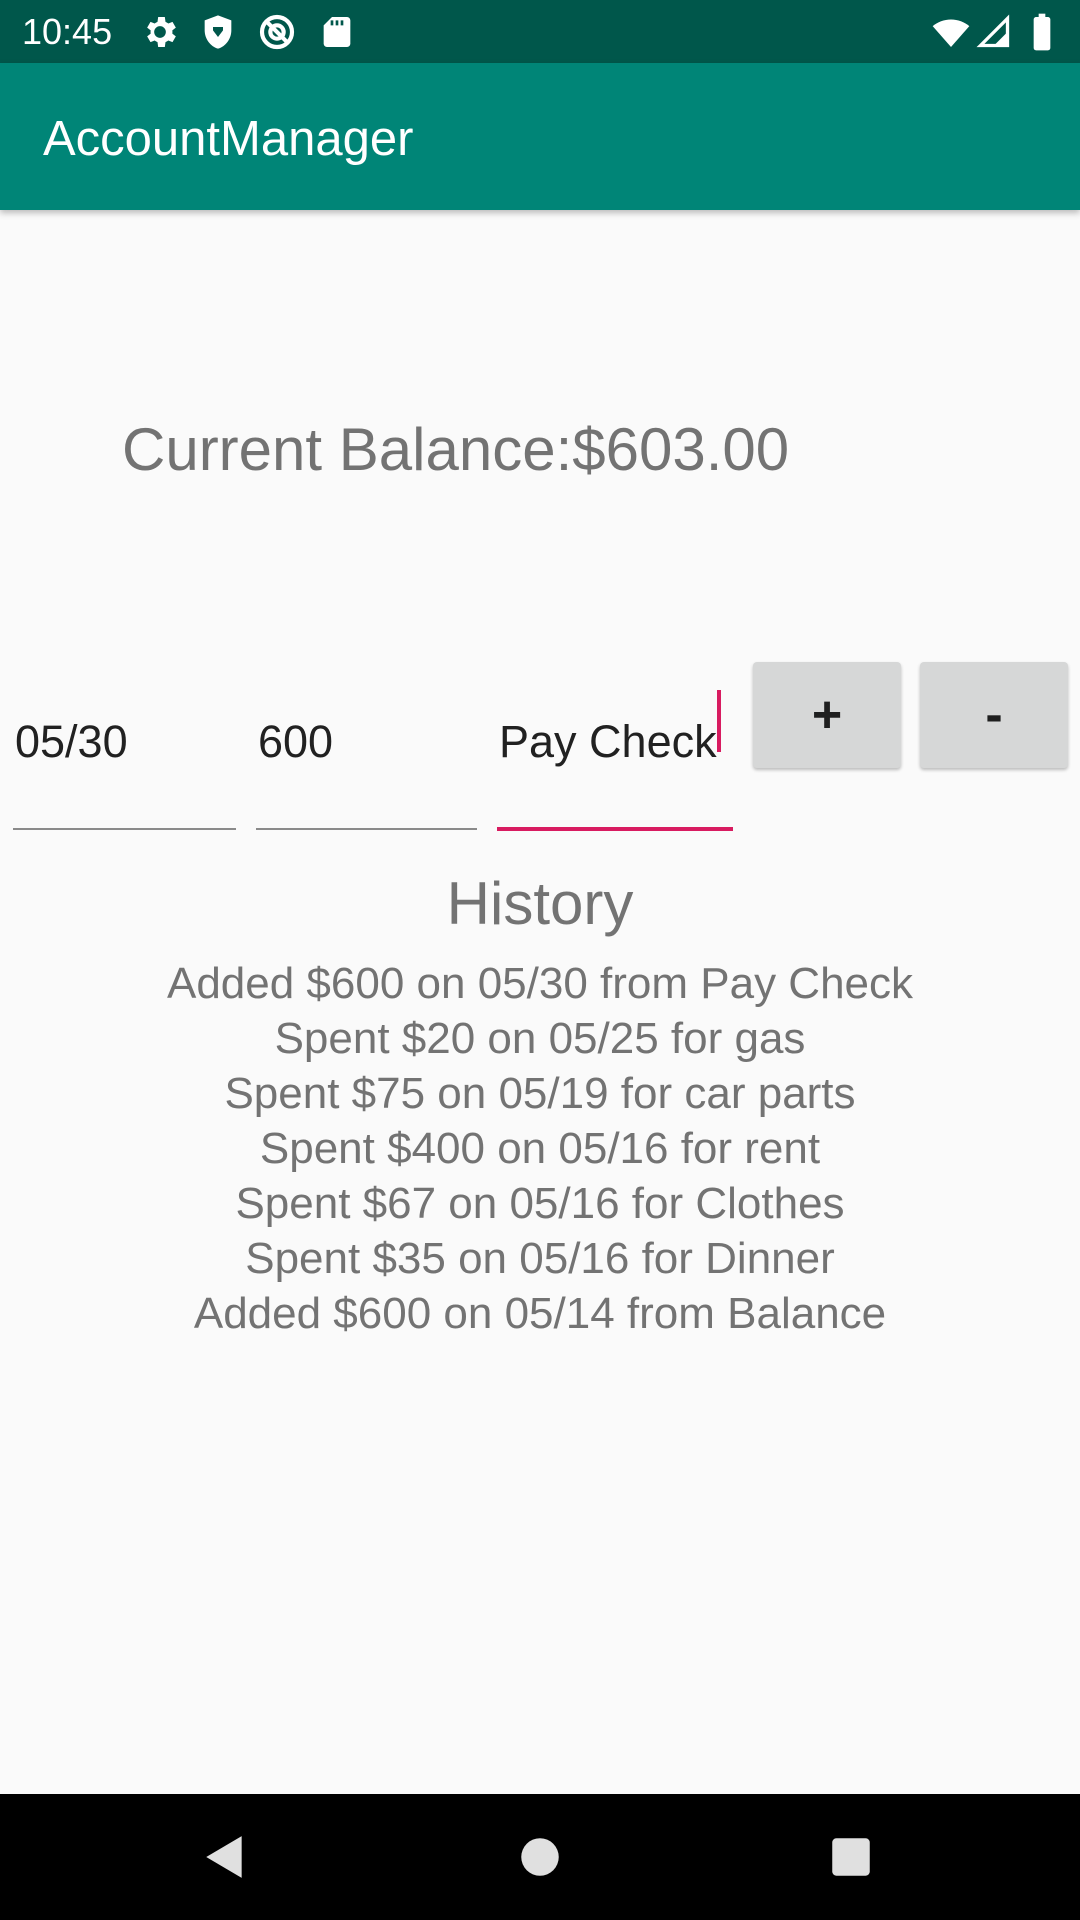 Image resolution: width=1080 pixels, height=1920 pixels. What do you see at coordinates (540, 983) in the screenshot?
I see `history-entry: Added $600 on 05/30 from Pay Check` at bounding box center [540, 983].